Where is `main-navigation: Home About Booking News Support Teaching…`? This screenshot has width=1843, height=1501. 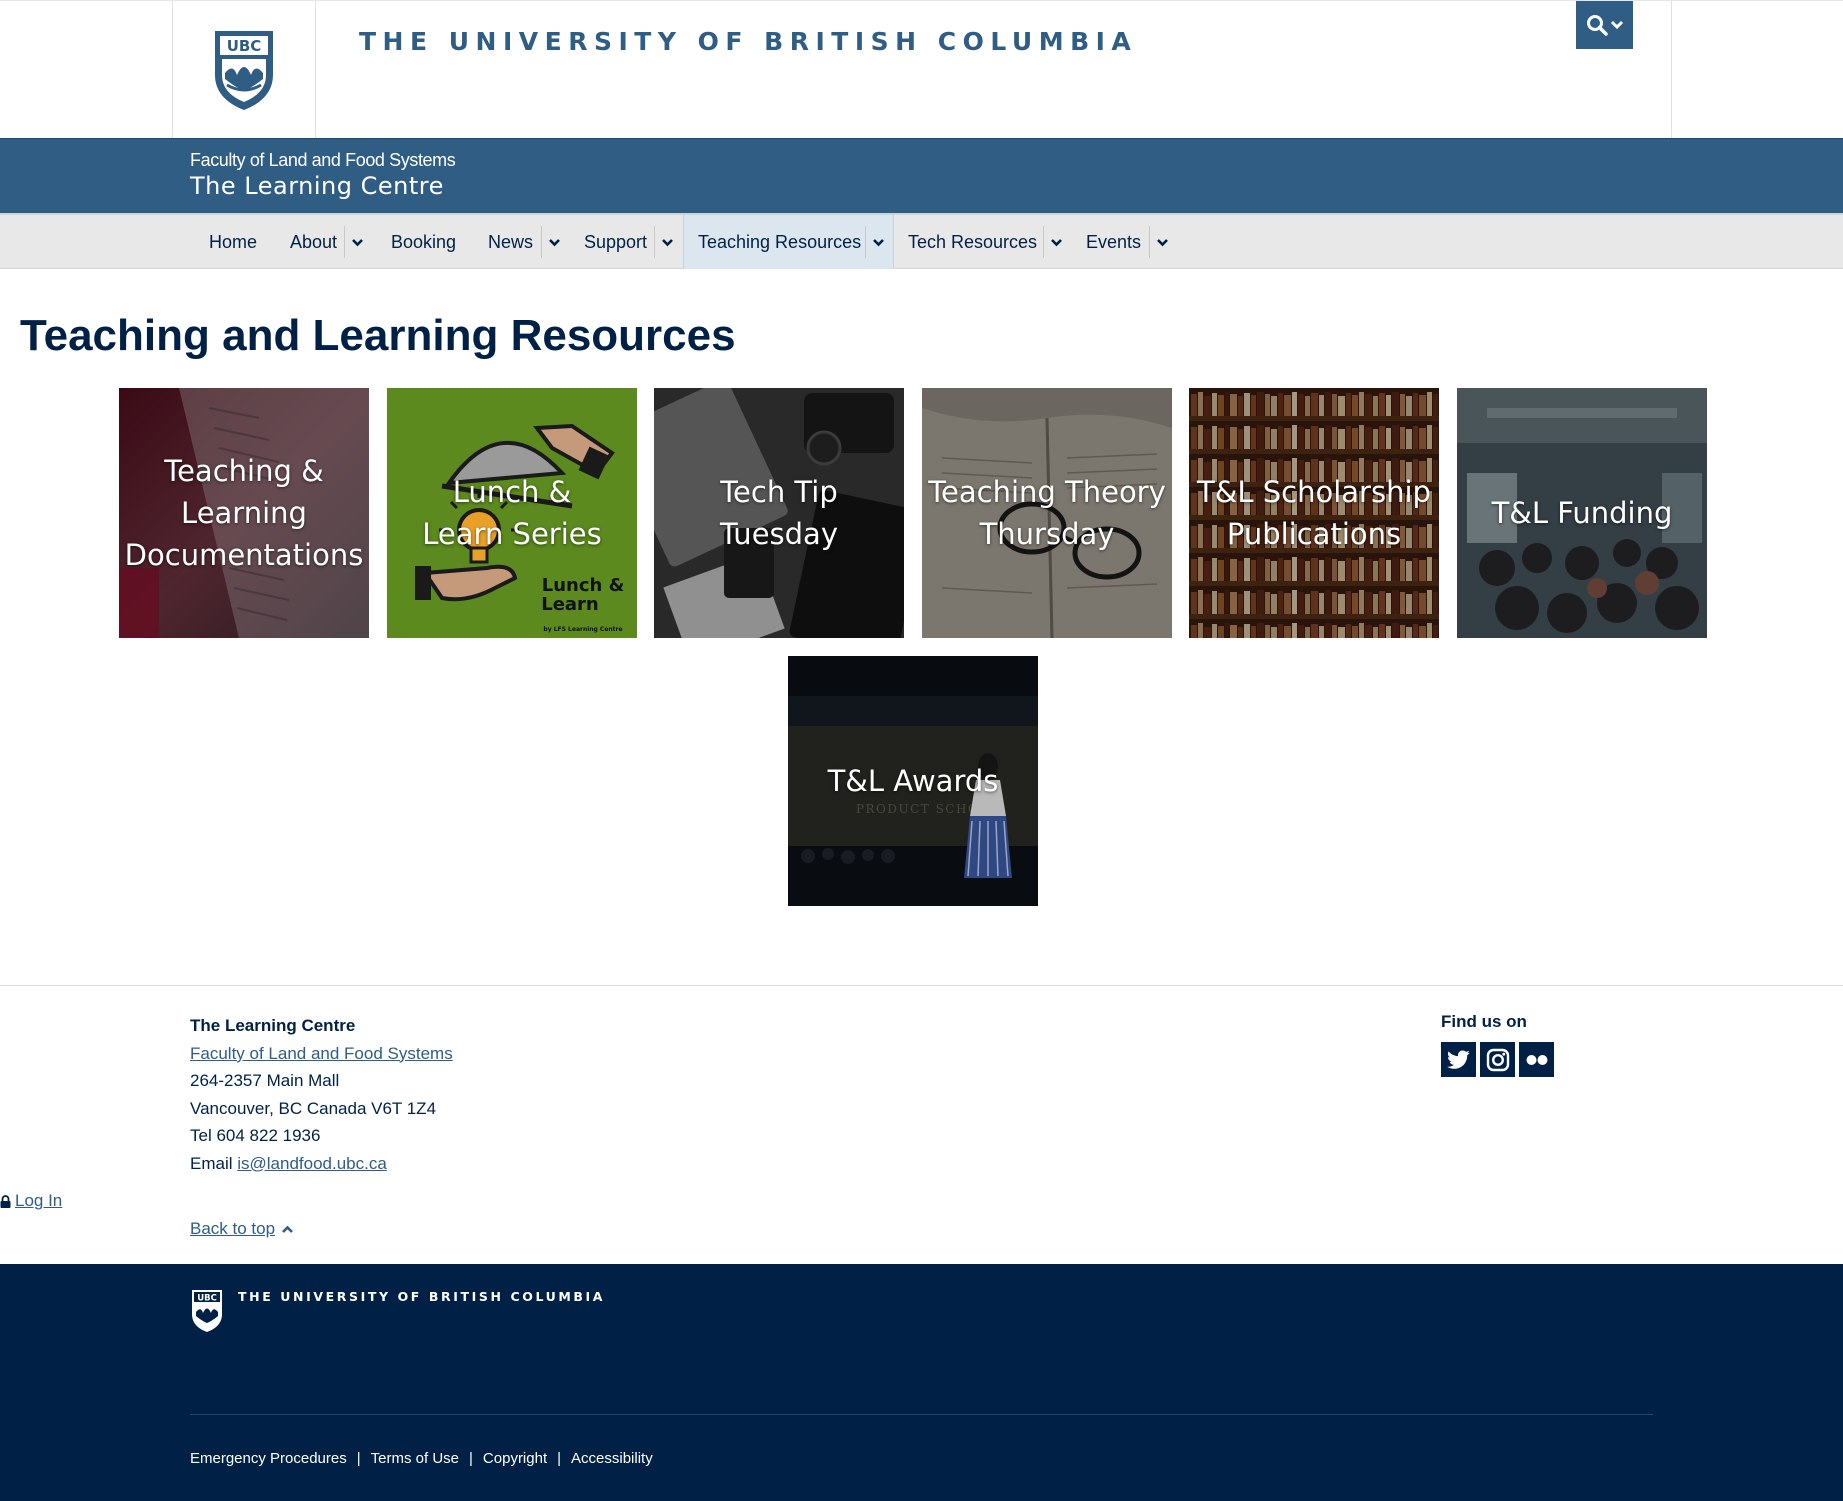
main-navigation: Home About Booking News Support Teaching… is located at coordinates (921, 241).